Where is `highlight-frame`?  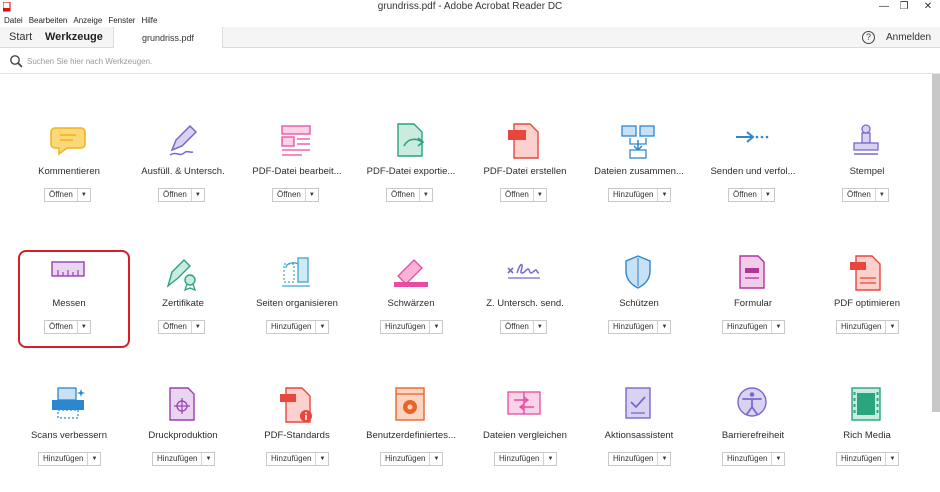
highlight-frame is located at coordinates (74, 299).